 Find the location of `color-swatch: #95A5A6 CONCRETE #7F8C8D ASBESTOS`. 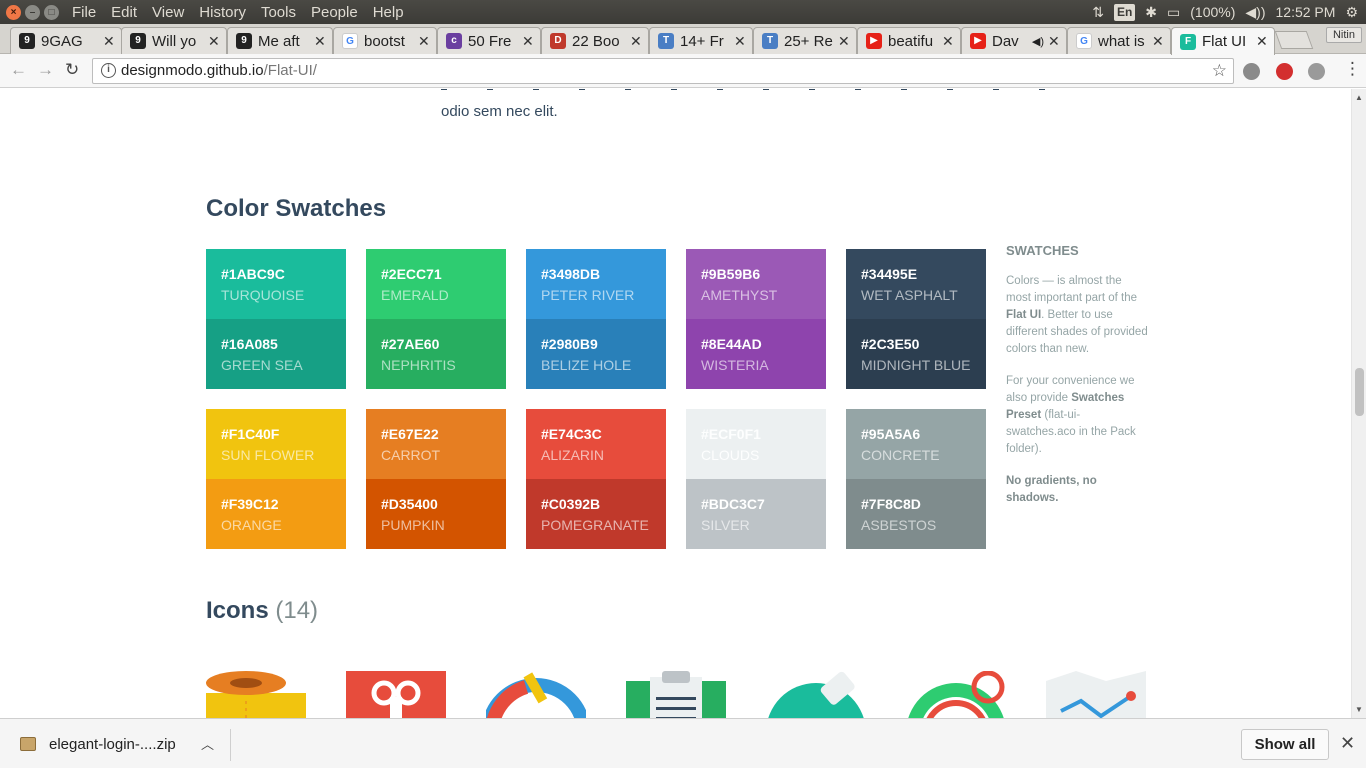

color-swatch: #95A5A6 CONCRETE #7F8C8D ASBESTOS is located at coordinates (916, 479).